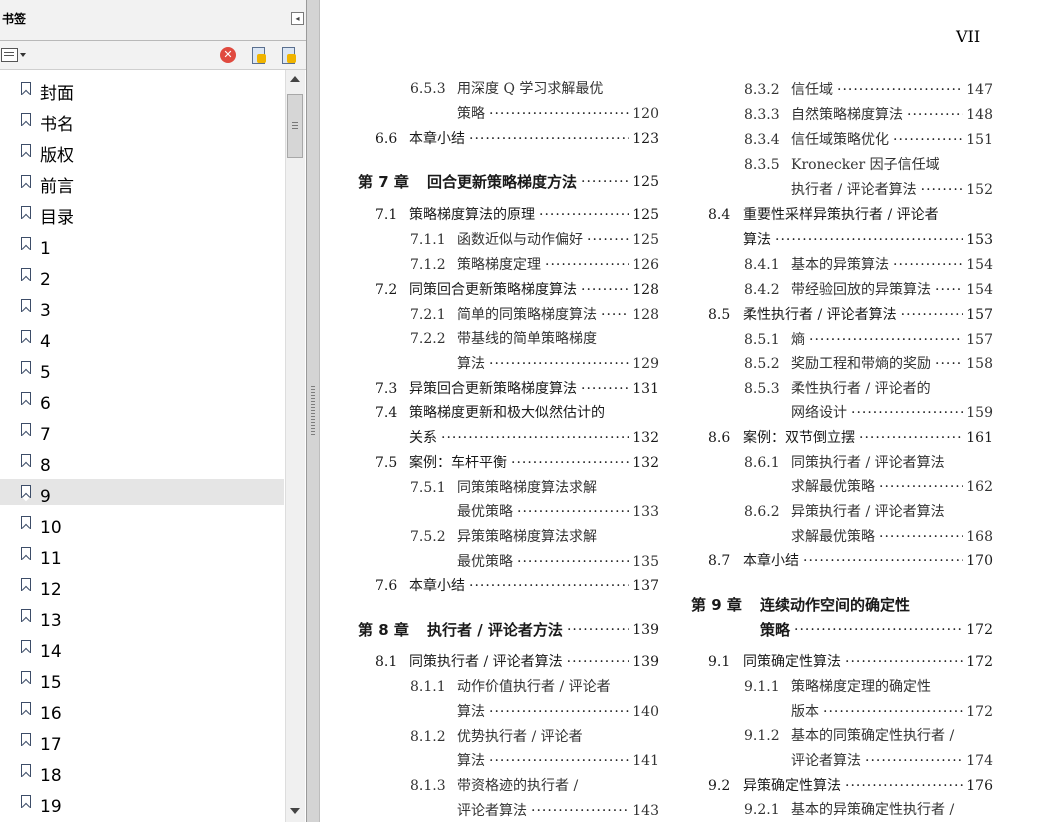 The height and width of the screenshot is (822, 1046). Describe the element at coordinates (527, 339) in the screenshot. I see `toc-title: 带基线的简单策略梯度` at that location.